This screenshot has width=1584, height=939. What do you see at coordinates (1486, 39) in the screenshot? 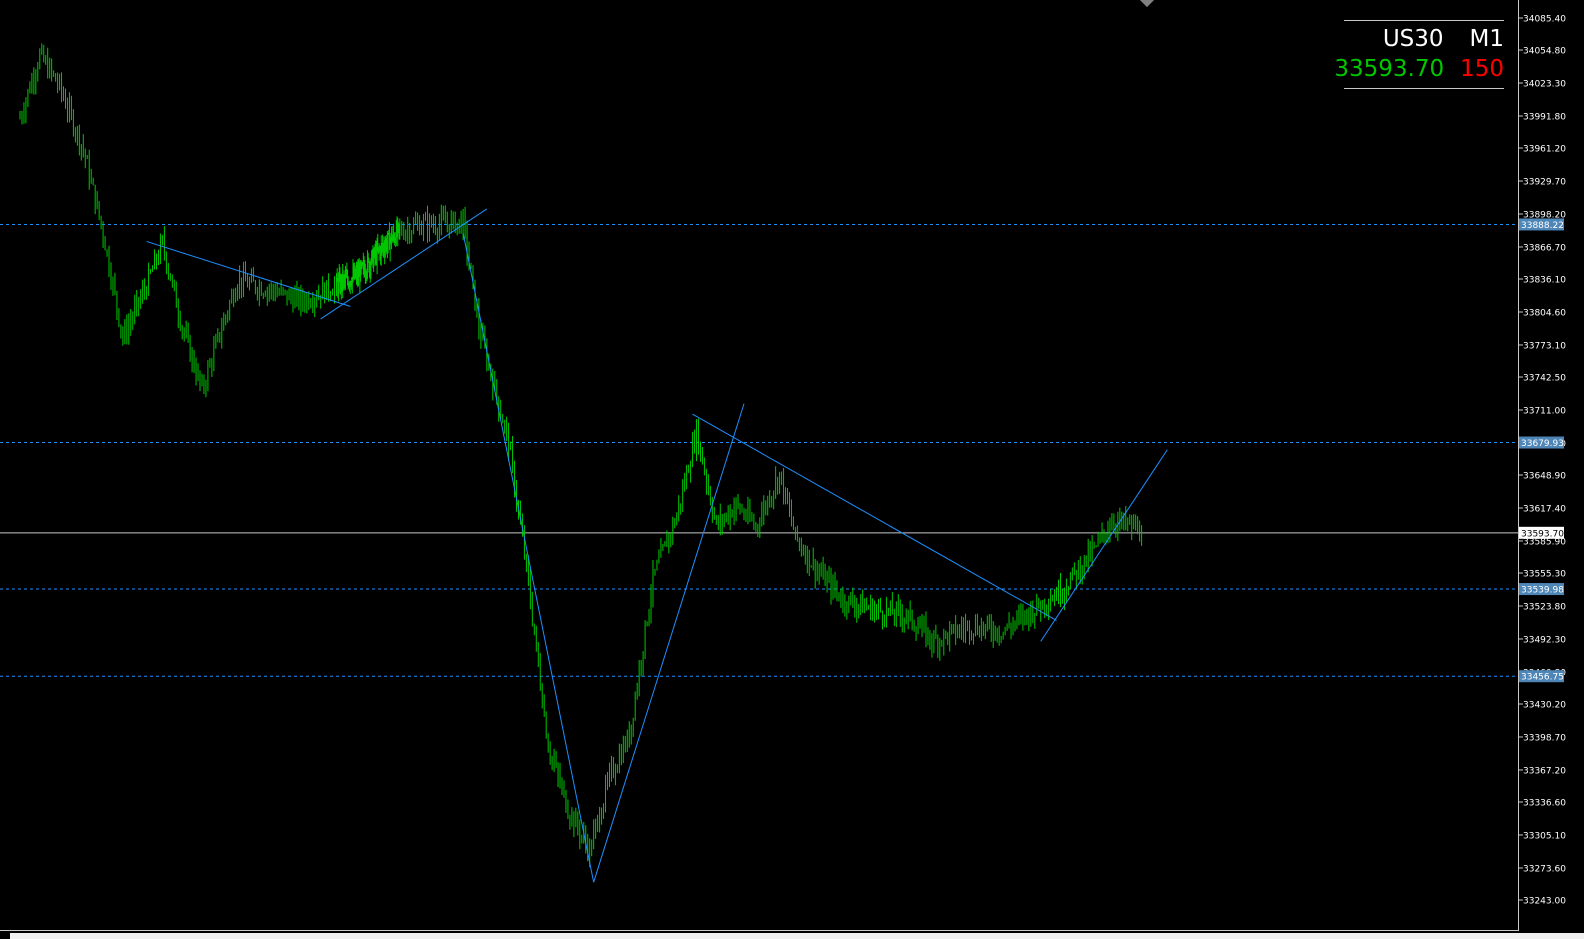
I see `timeframe-label: M1` at bounding box center [1486, 39].